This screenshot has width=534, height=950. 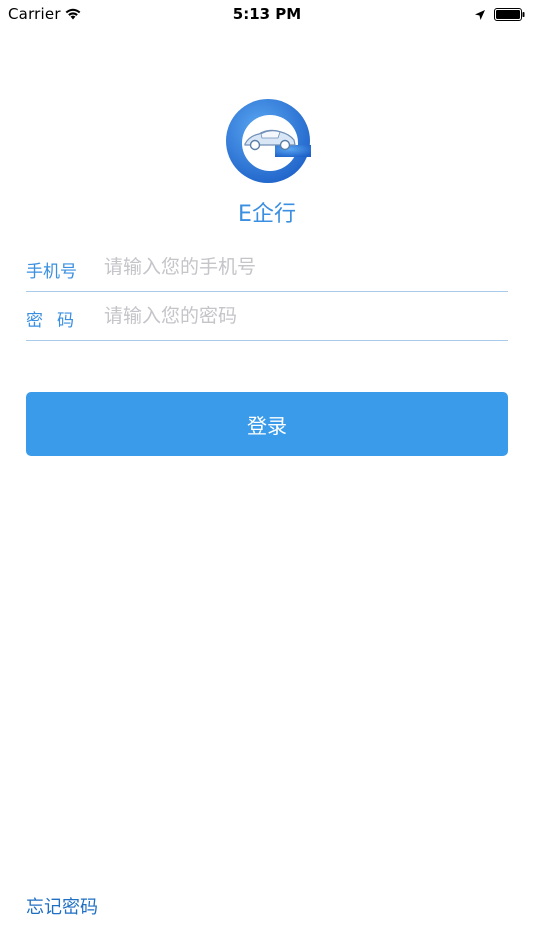 What do you see at coordinates (267, 214) in the screenshot?
I see `app-name: E企行` at bounding box center [267, 214].